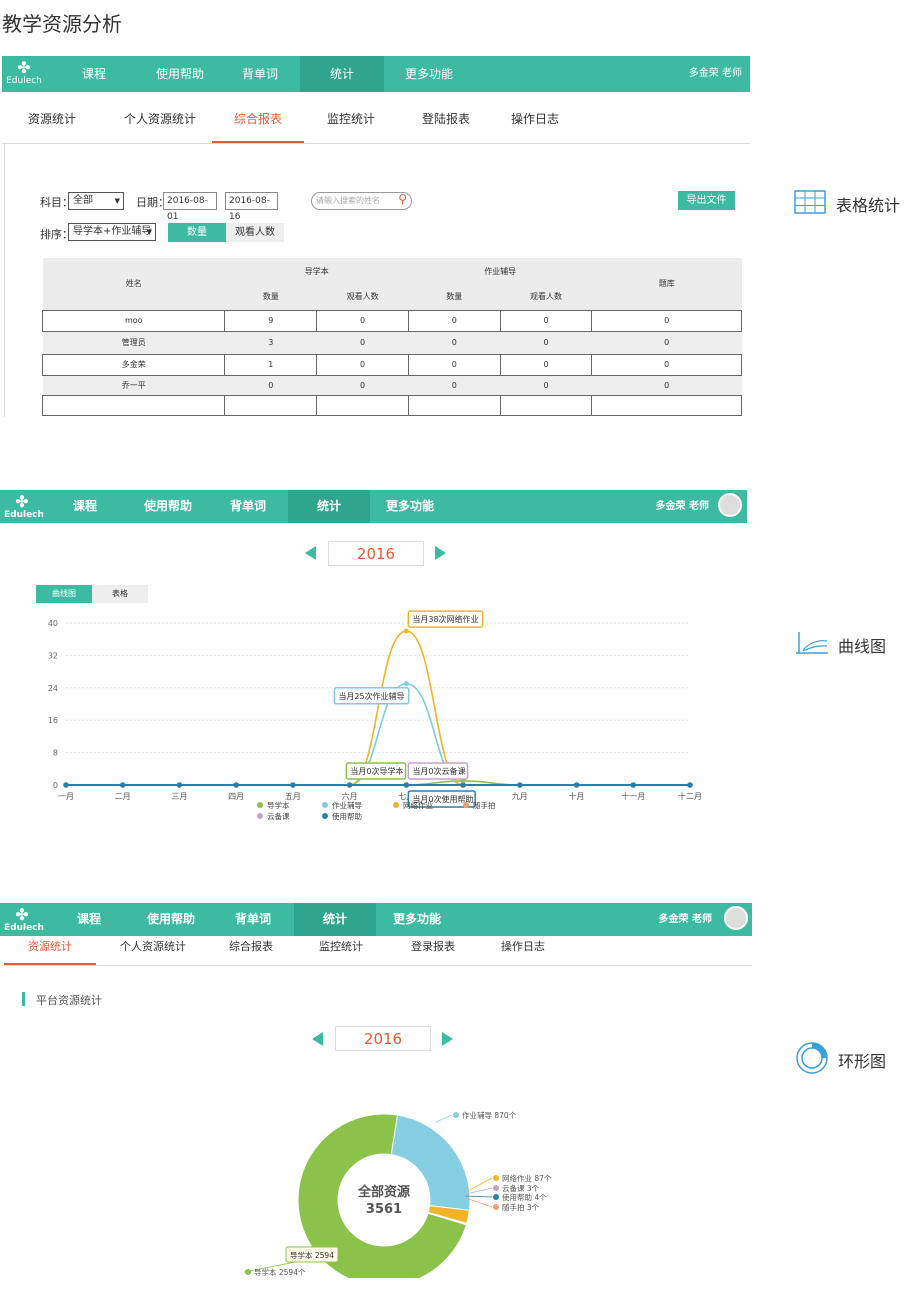 Image resolution: width=920 pixels, height=1295 pixels. Describe the element at coordinates (112, 232) in the screenshot. I see `sort-select: 导学本+作业辅导 ▼` at that location.